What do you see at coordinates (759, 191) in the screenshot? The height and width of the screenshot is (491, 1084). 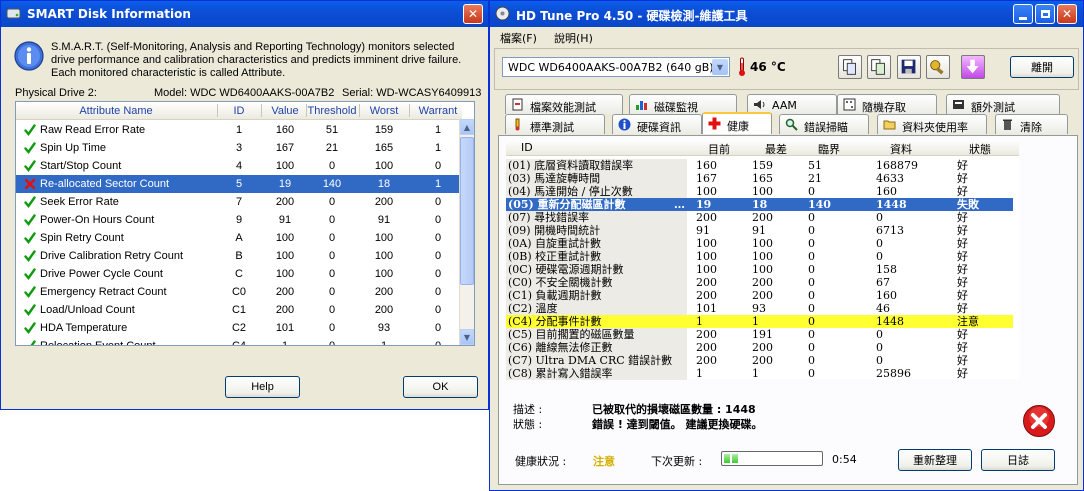 I see `table-row: (04) 馬達開始 / 停止次數 100 100 0 160 好` at bounding box center [759, 191].